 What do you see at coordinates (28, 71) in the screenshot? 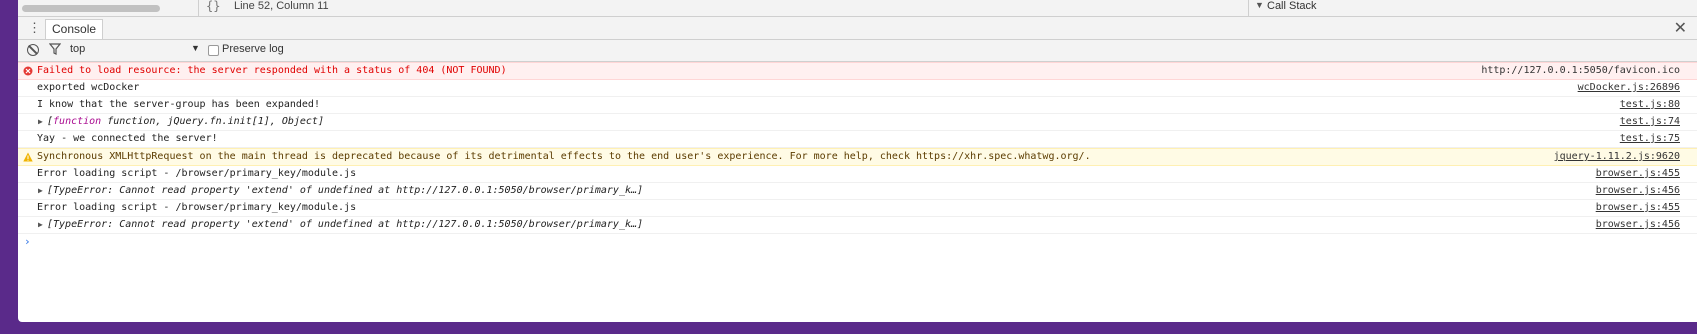
I see `error-icon` at bounding box center [28, 71].